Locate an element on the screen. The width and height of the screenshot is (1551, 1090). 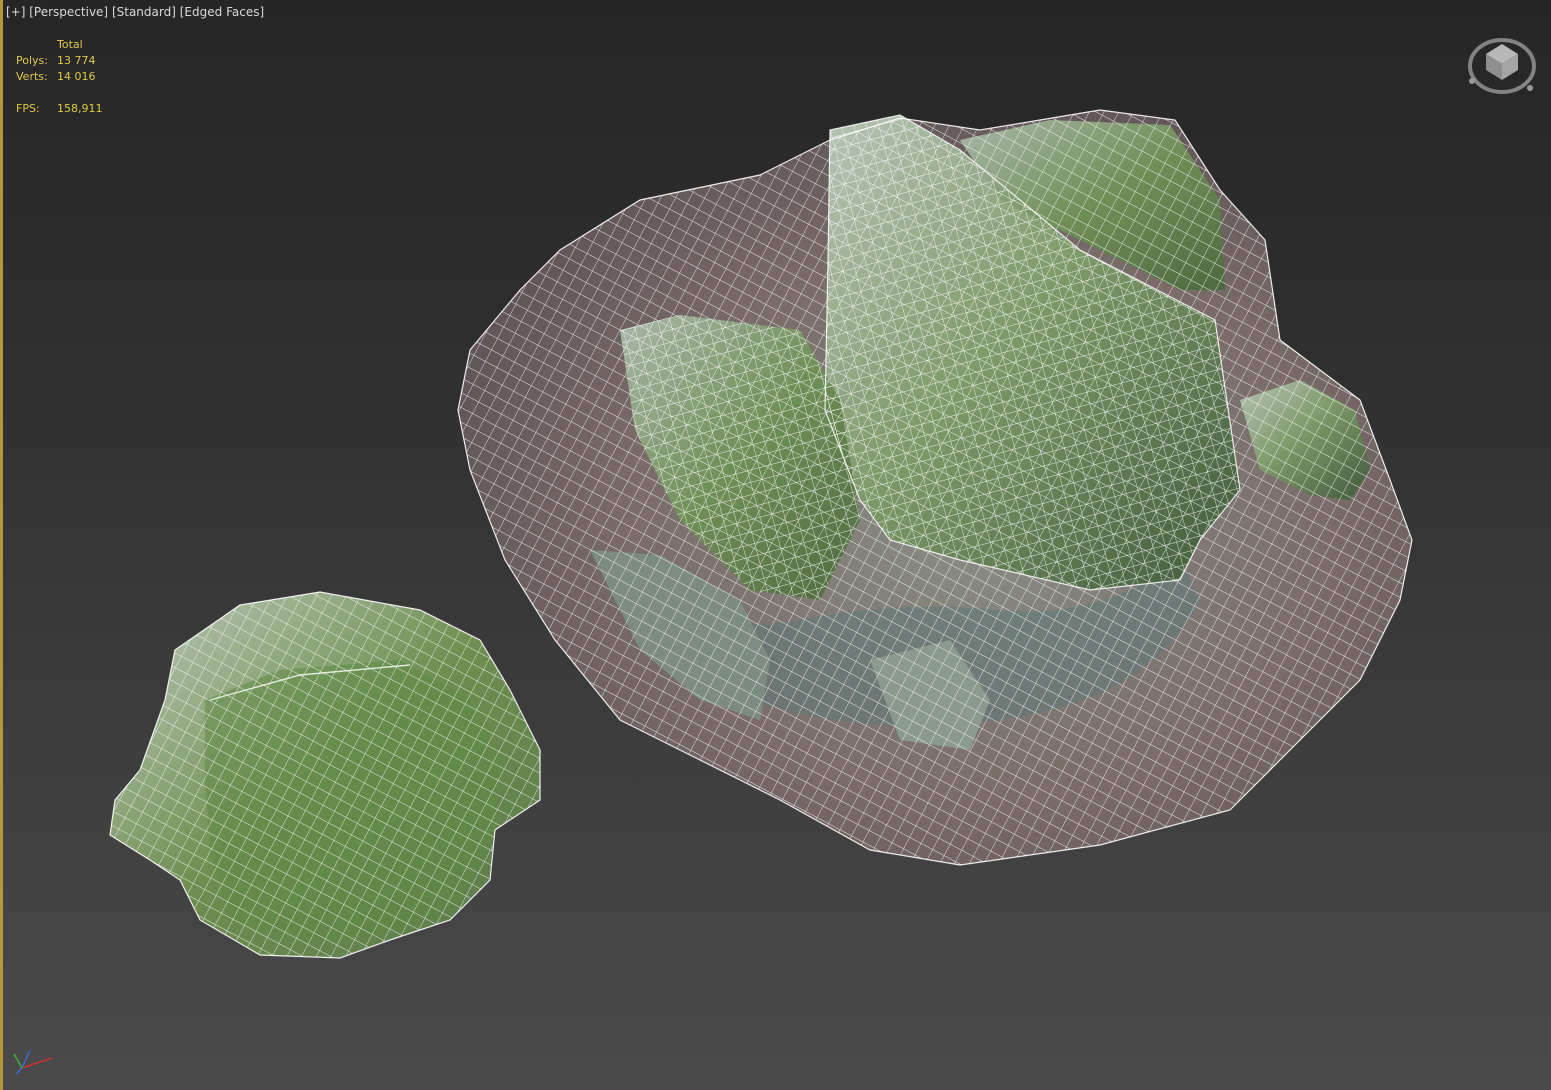
axis-tripod-icon is located at coordinates (33, 1062).